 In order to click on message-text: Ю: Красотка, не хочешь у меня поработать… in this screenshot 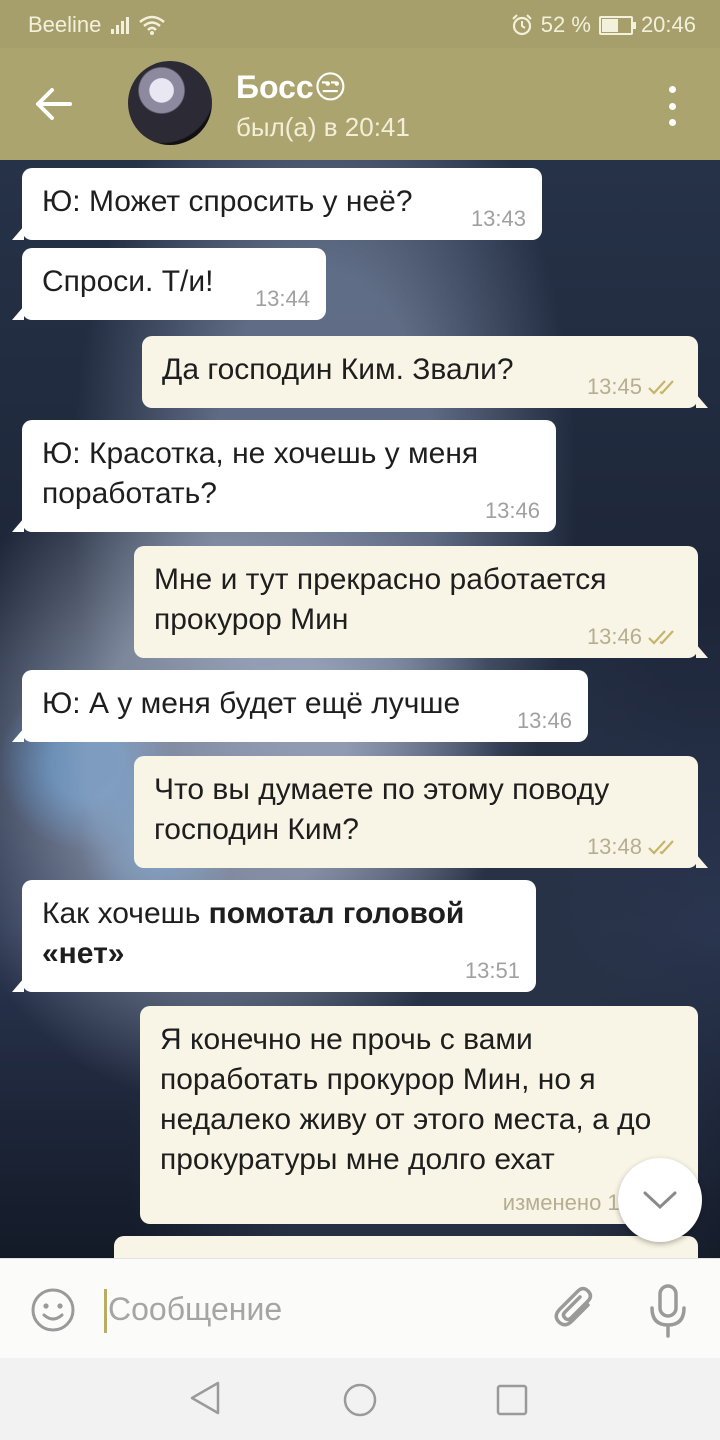, I will do `click(260, 473)`.